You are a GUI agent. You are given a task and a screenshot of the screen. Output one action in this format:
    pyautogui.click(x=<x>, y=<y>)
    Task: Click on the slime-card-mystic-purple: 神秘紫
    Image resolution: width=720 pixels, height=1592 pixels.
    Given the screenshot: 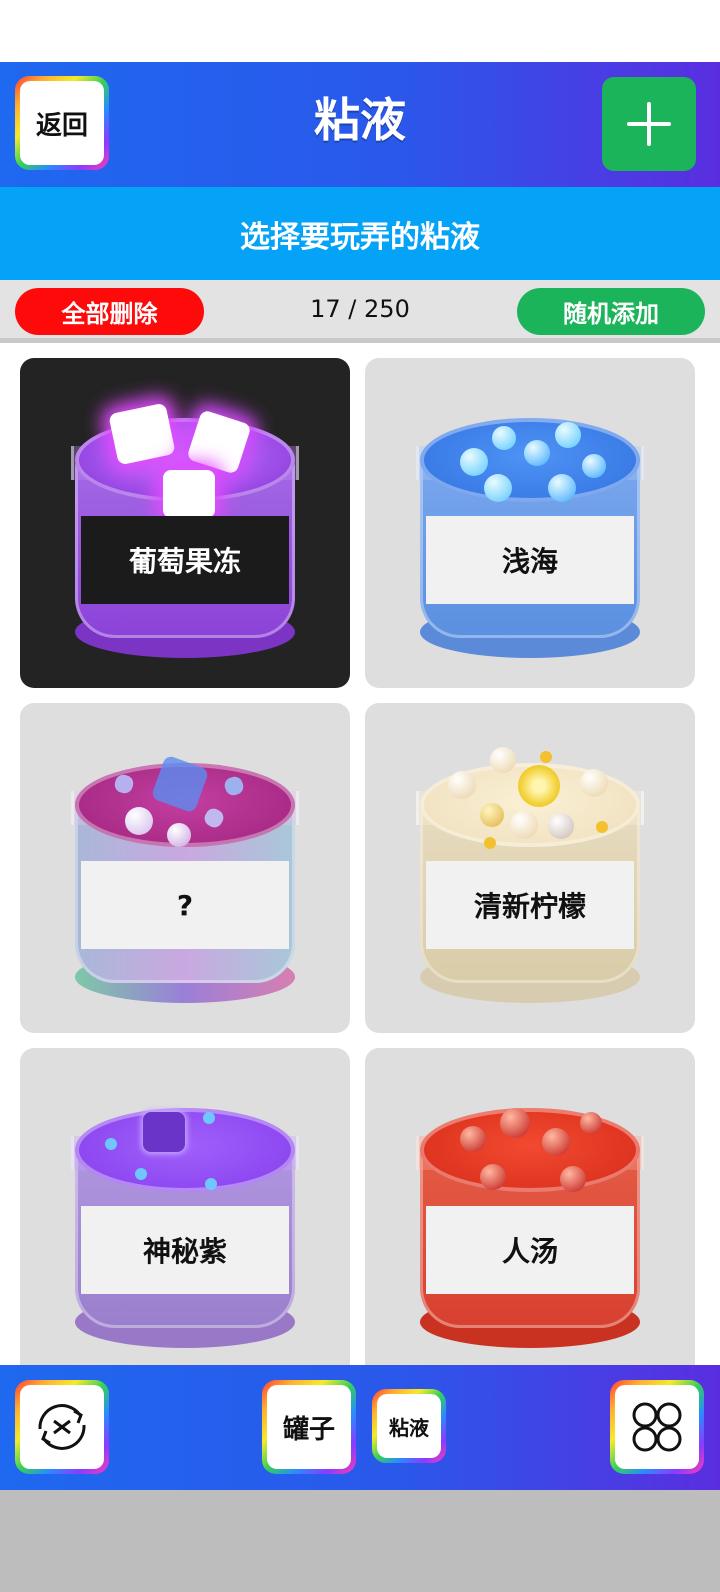 What is the action you would take?
    pyautogui.click(x=185, y=1206)
    